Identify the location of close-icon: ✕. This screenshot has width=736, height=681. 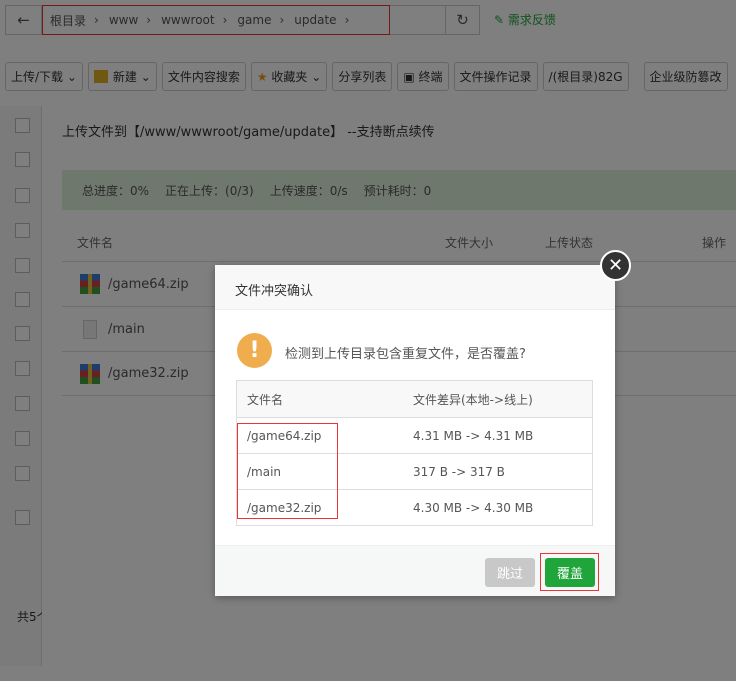
(615, 265).